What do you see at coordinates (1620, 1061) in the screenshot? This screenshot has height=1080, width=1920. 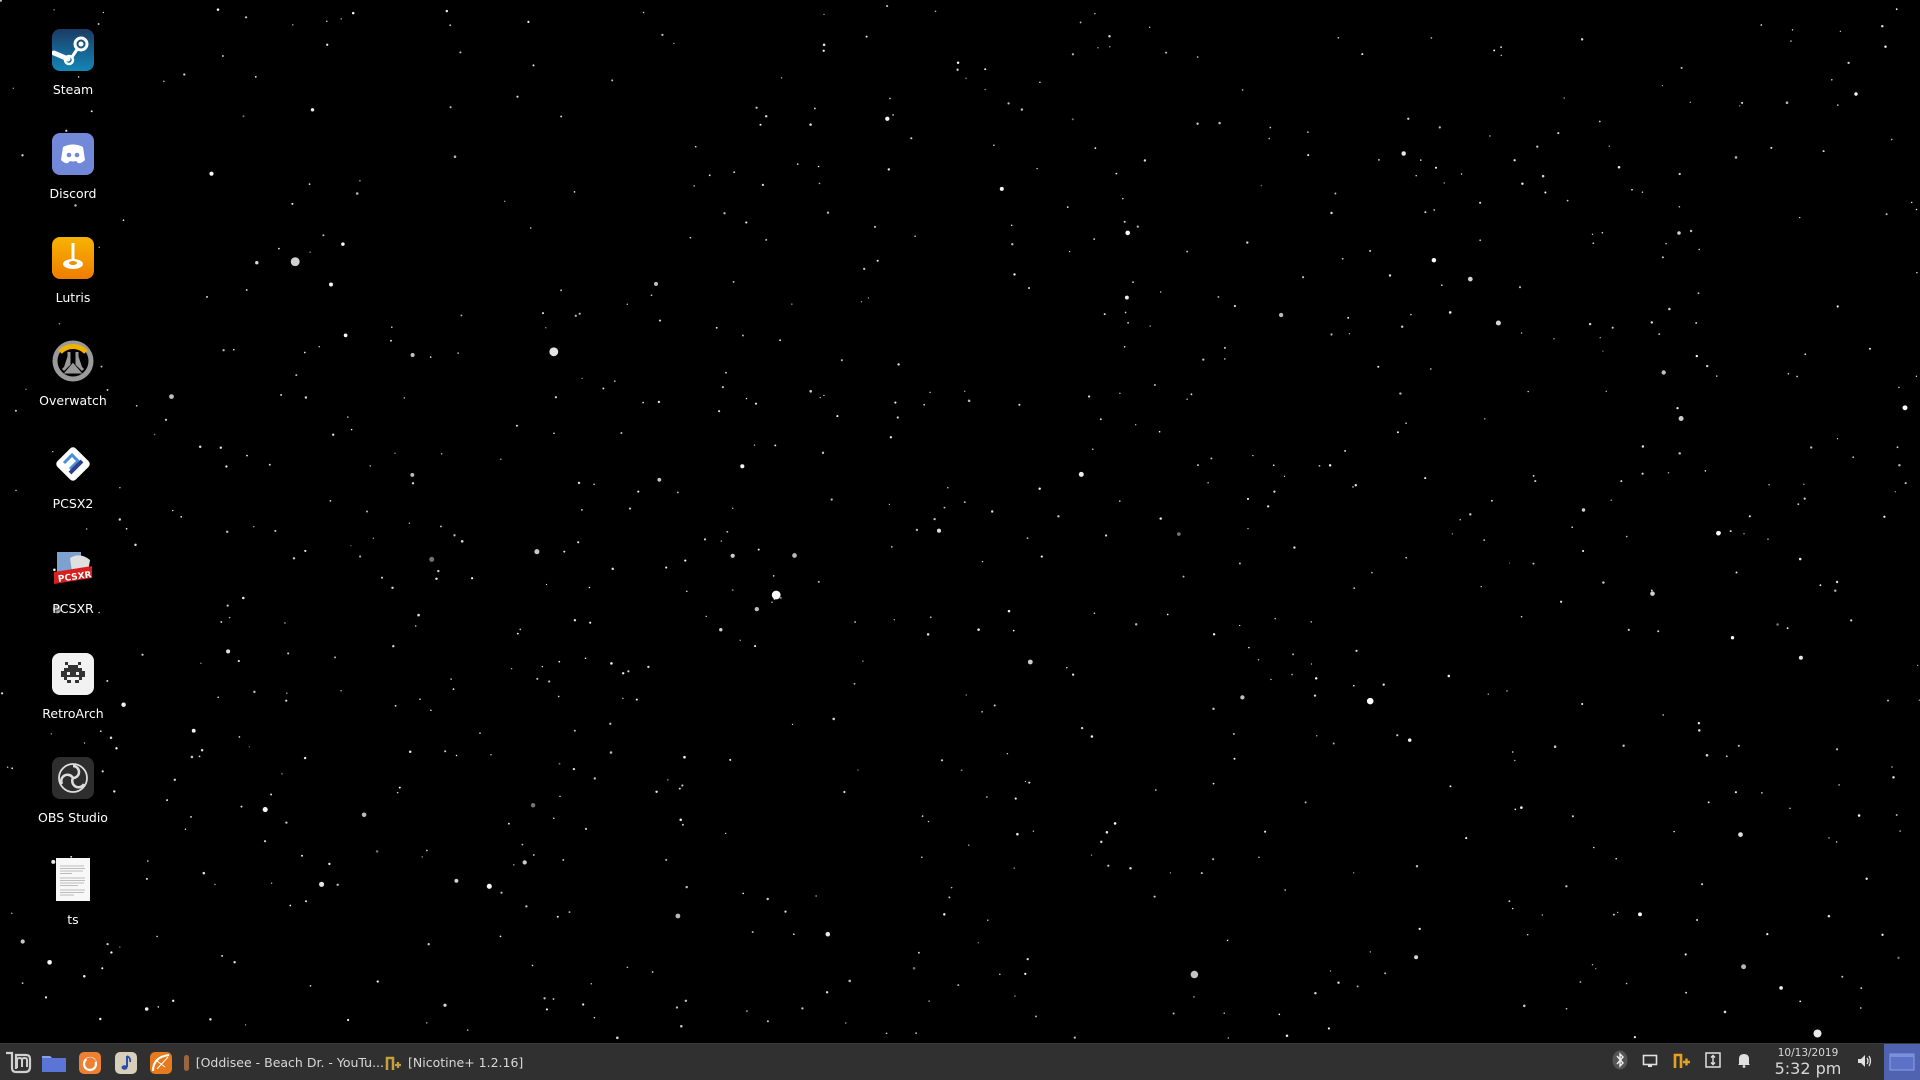 I see `bluetooth-tray` at bounding box center [1620, 1061].